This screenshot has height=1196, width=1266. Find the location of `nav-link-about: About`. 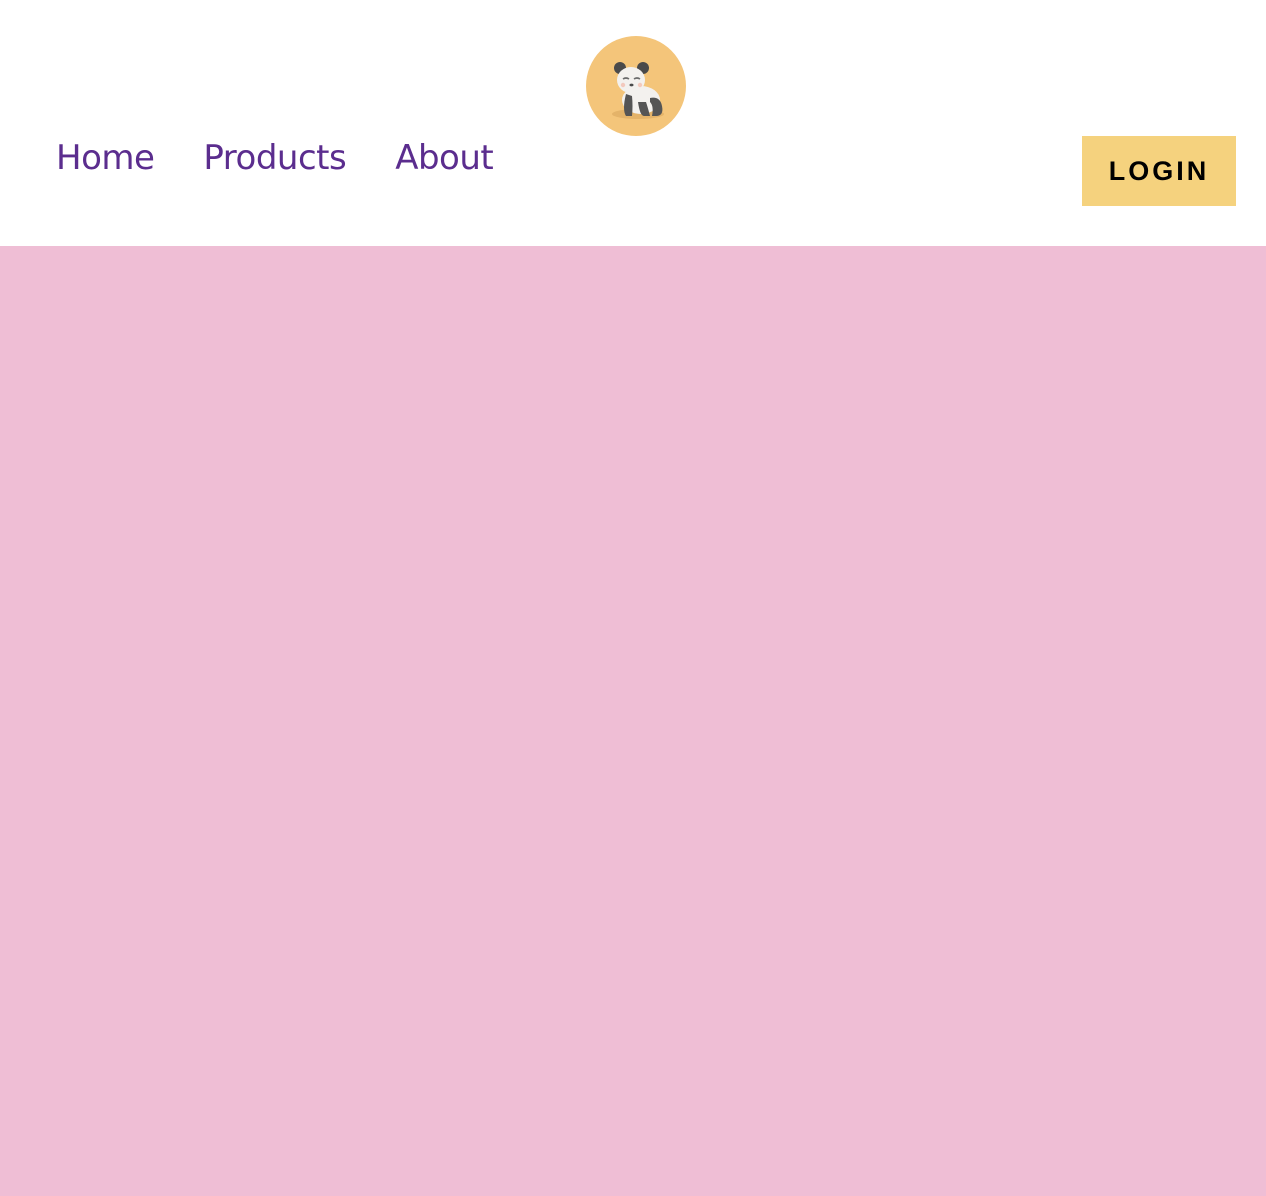

nav-link-about: About is located at coordinates (444, 158).